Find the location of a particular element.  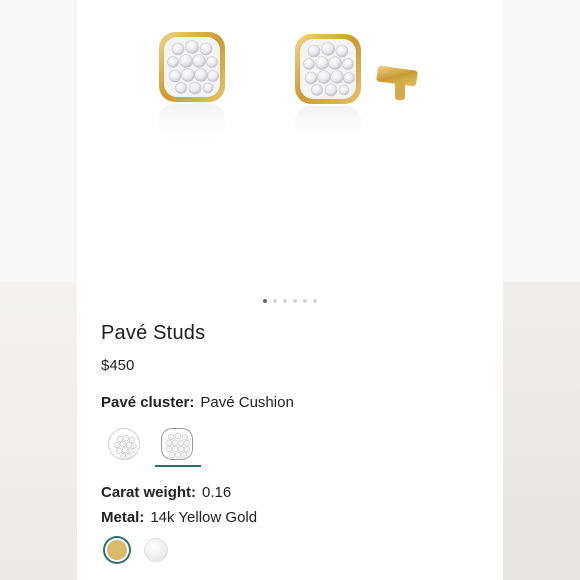

carat-label: Carat weight: is located at coordinates (149, 492).